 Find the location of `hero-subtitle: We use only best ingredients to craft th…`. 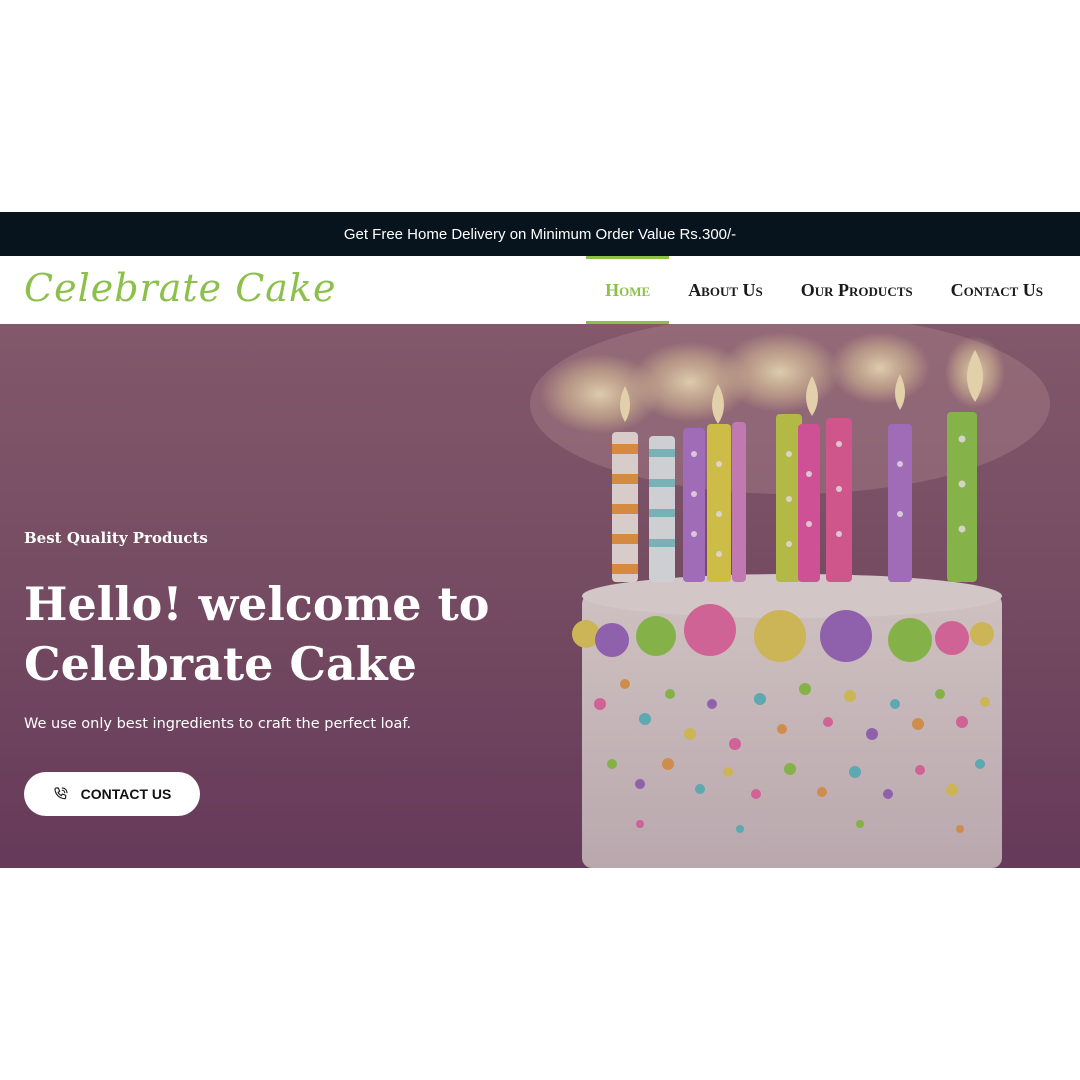

hero-subtitle: We use only best ingredients to craft th… is located at coordinates (218, 724).